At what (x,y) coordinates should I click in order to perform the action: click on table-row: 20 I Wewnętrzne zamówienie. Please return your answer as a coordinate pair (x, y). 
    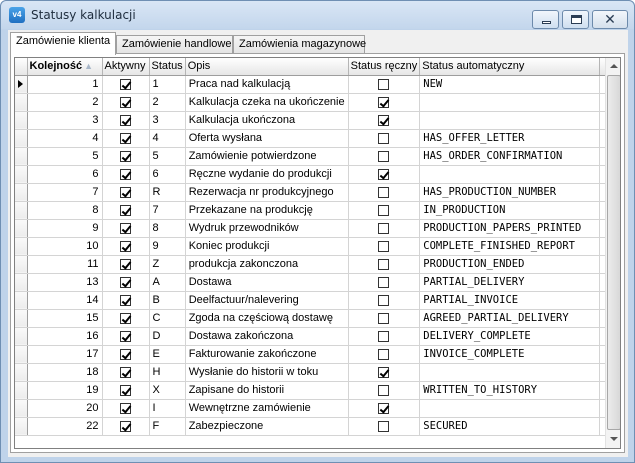
    Looking at the image, I should click on (314, 408).